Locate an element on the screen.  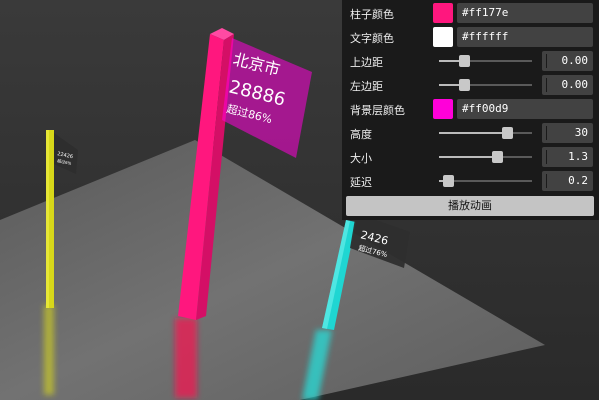
bg-color-input: #ff00d9 is located at coordinates (525, 109).